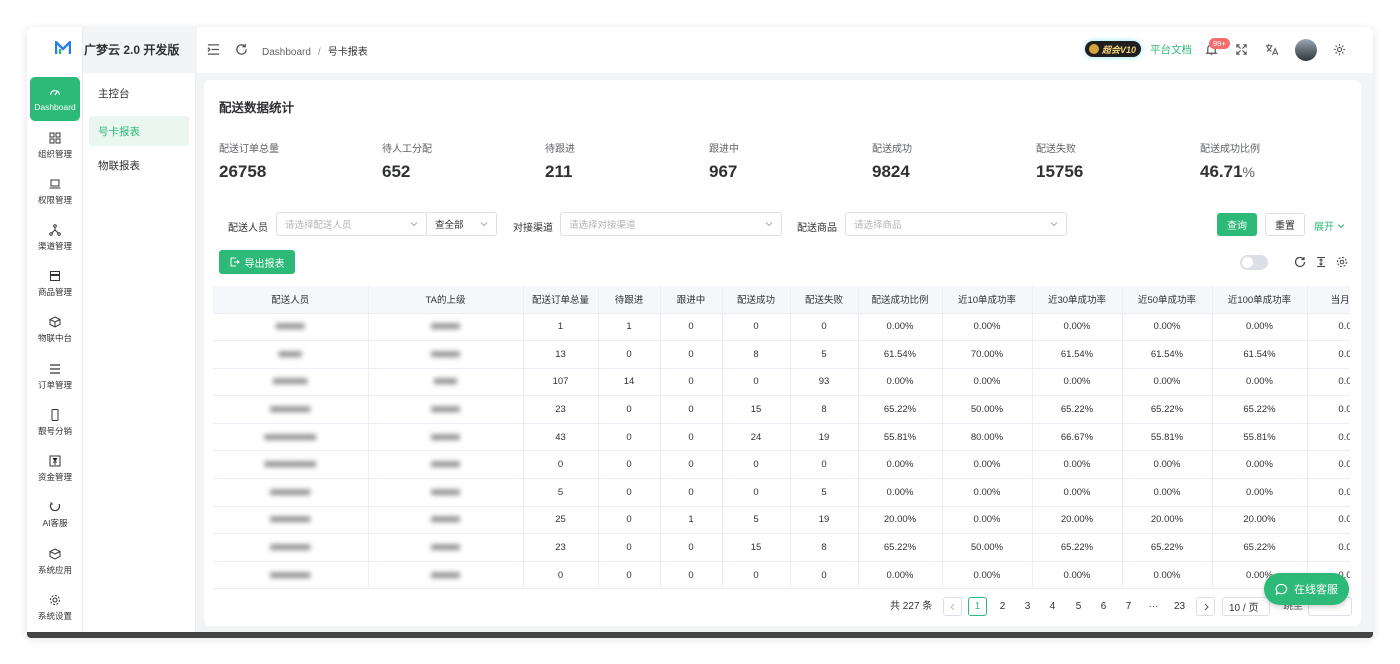 This screenshot has height=664, width=1400. Describe the element at coordinates (987, 300) in the screenshot. I see `column-header: 近10单成功率` at that location.